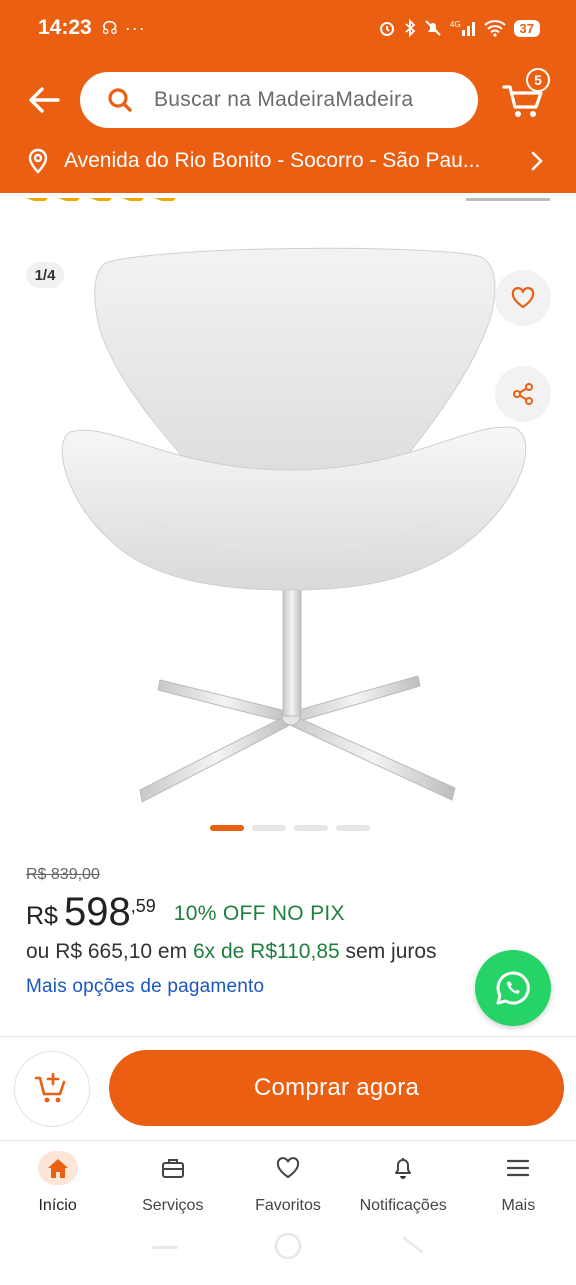  I want to click on tab-label: Notificações, so click(403, 1205).